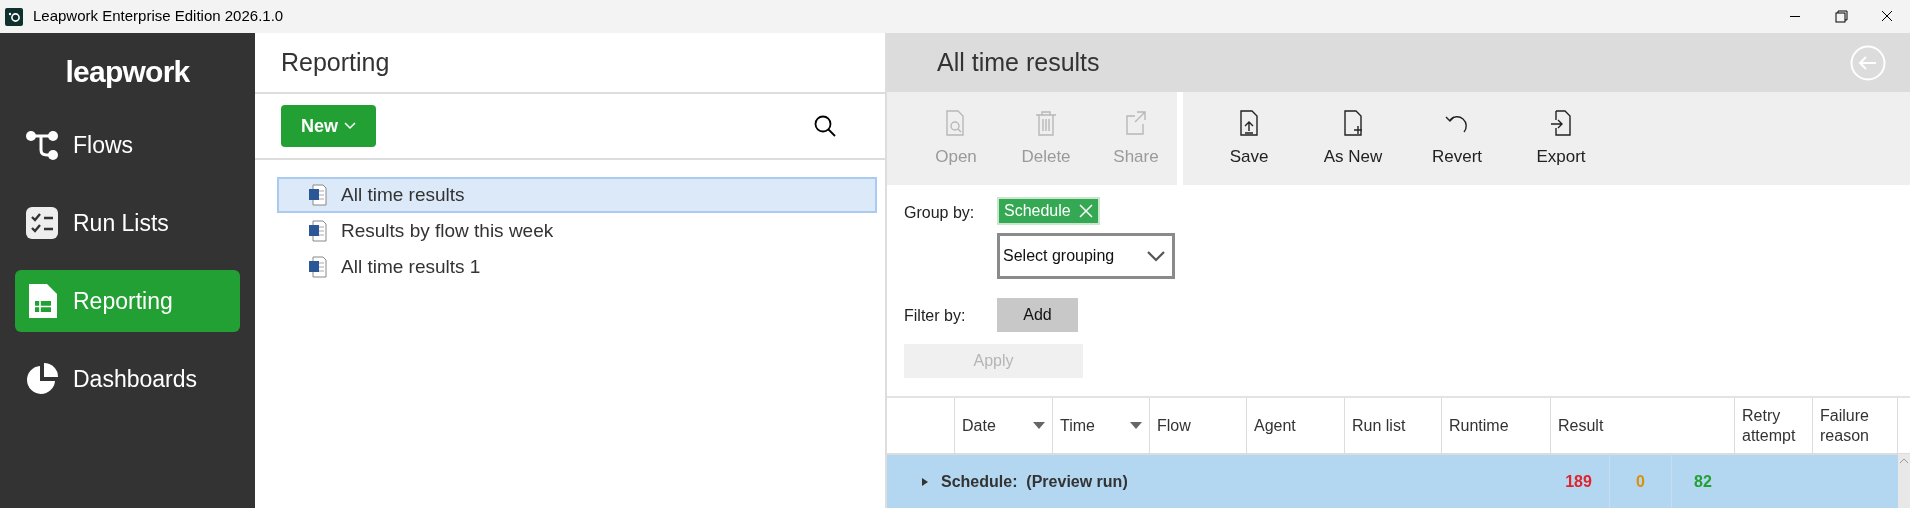 Image resolution: width=1910 pixels, height=508 pixels. I want to click on checklist-icon, so click(42, 223).